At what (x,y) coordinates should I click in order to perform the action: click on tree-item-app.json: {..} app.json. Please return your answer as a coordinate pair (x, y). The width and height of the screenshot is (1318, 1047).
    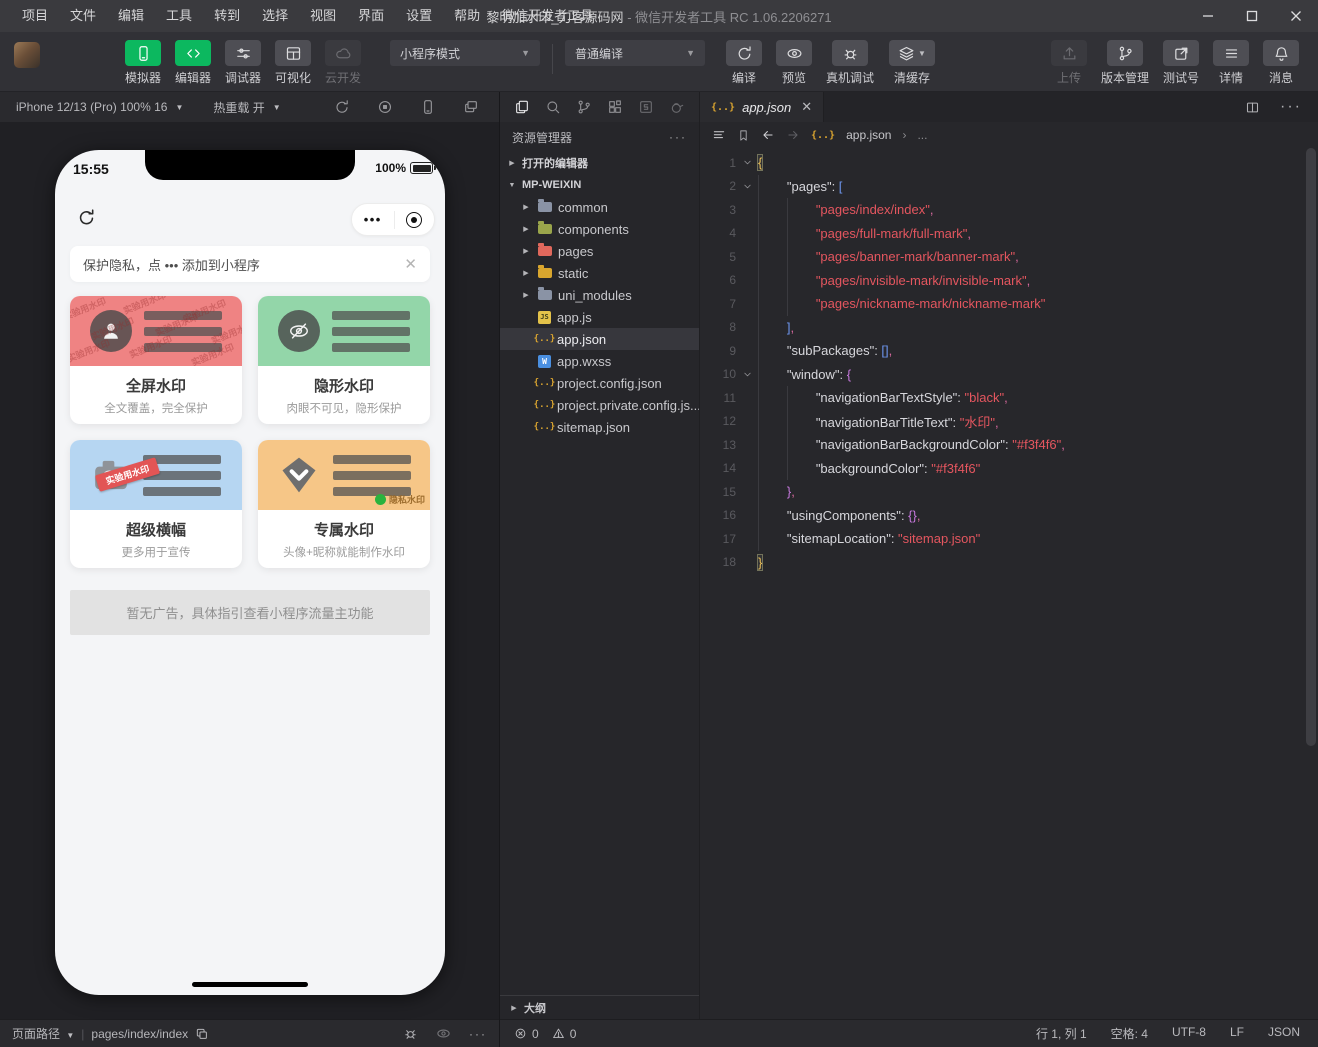
    Looking at the image, I should click on (599, 339).